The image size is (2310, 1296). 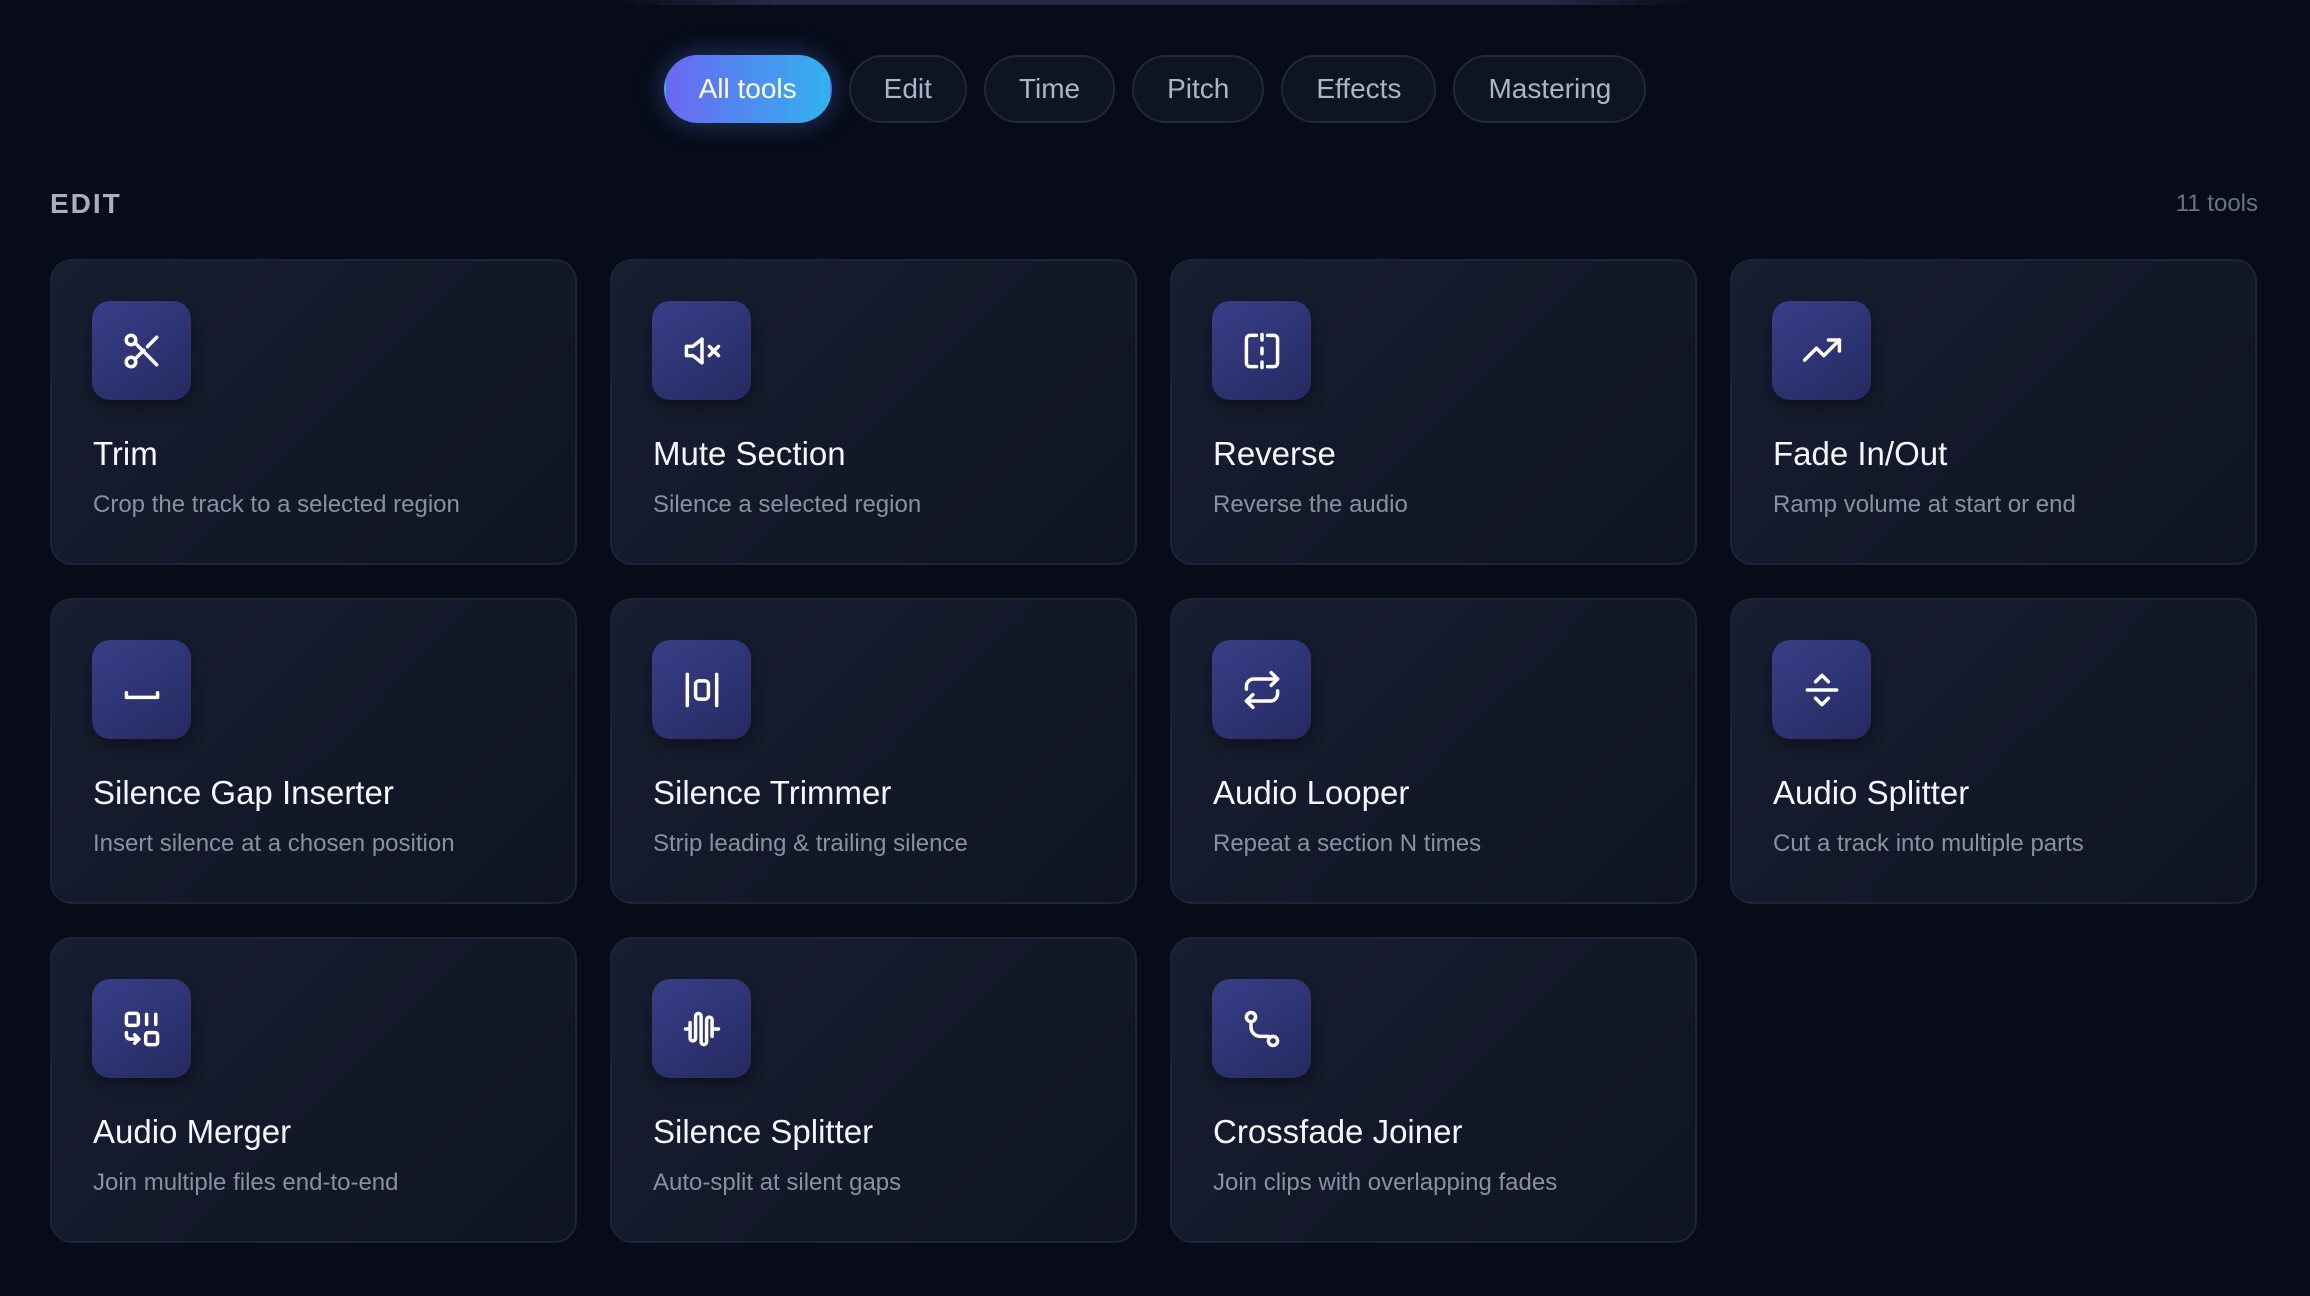 I want to click on tool-description: Ramp volume at start or end, so click(x=1924, y=504).